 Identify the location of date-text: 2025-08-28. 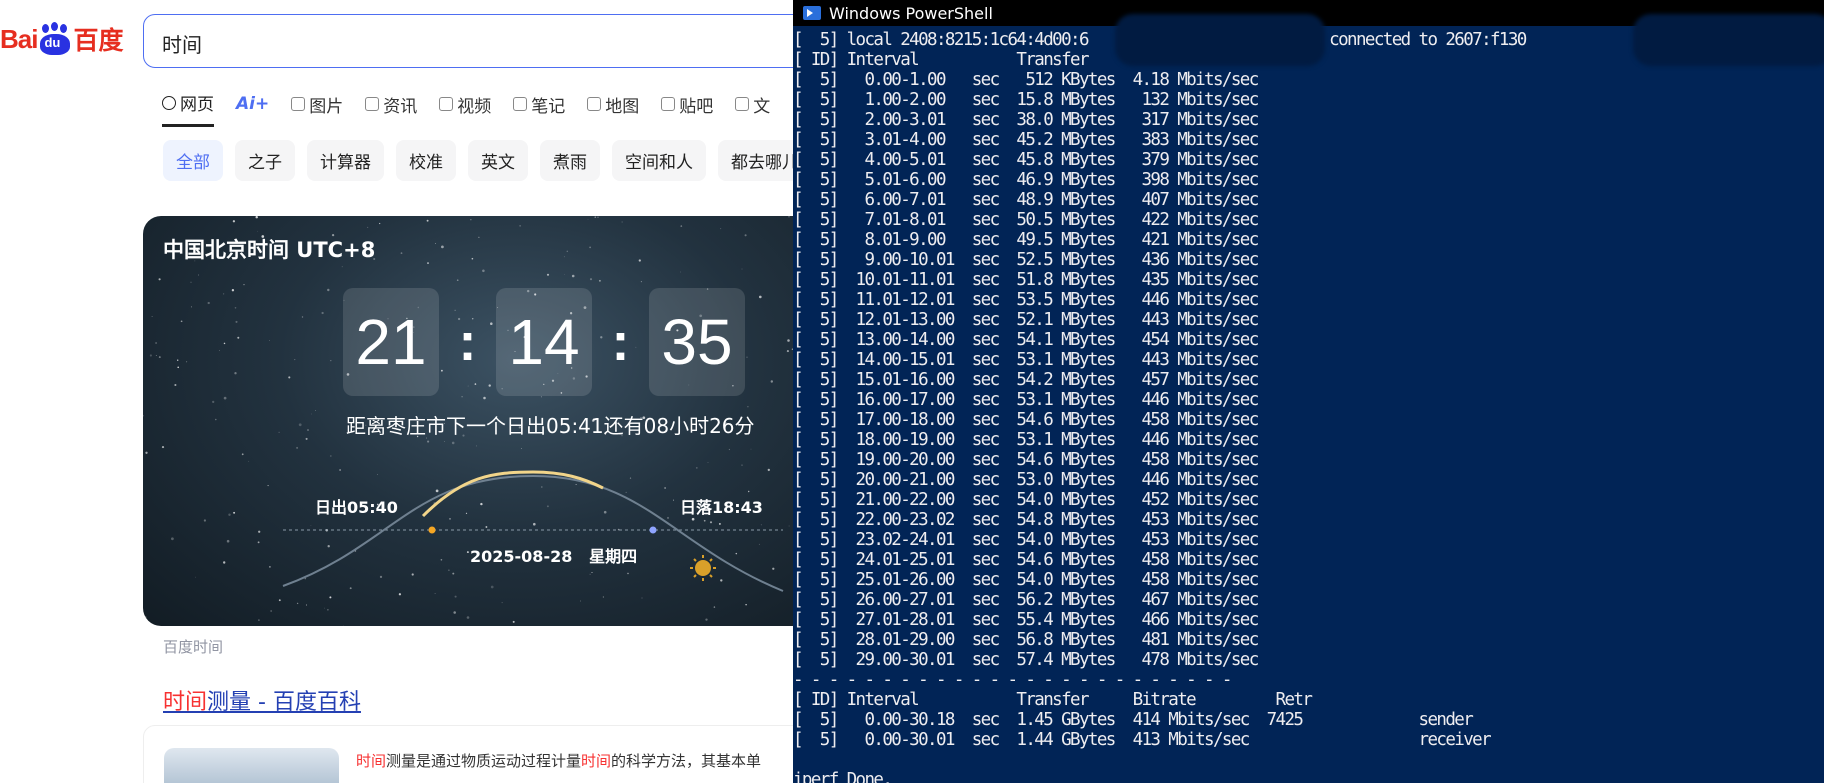
(521, 556).